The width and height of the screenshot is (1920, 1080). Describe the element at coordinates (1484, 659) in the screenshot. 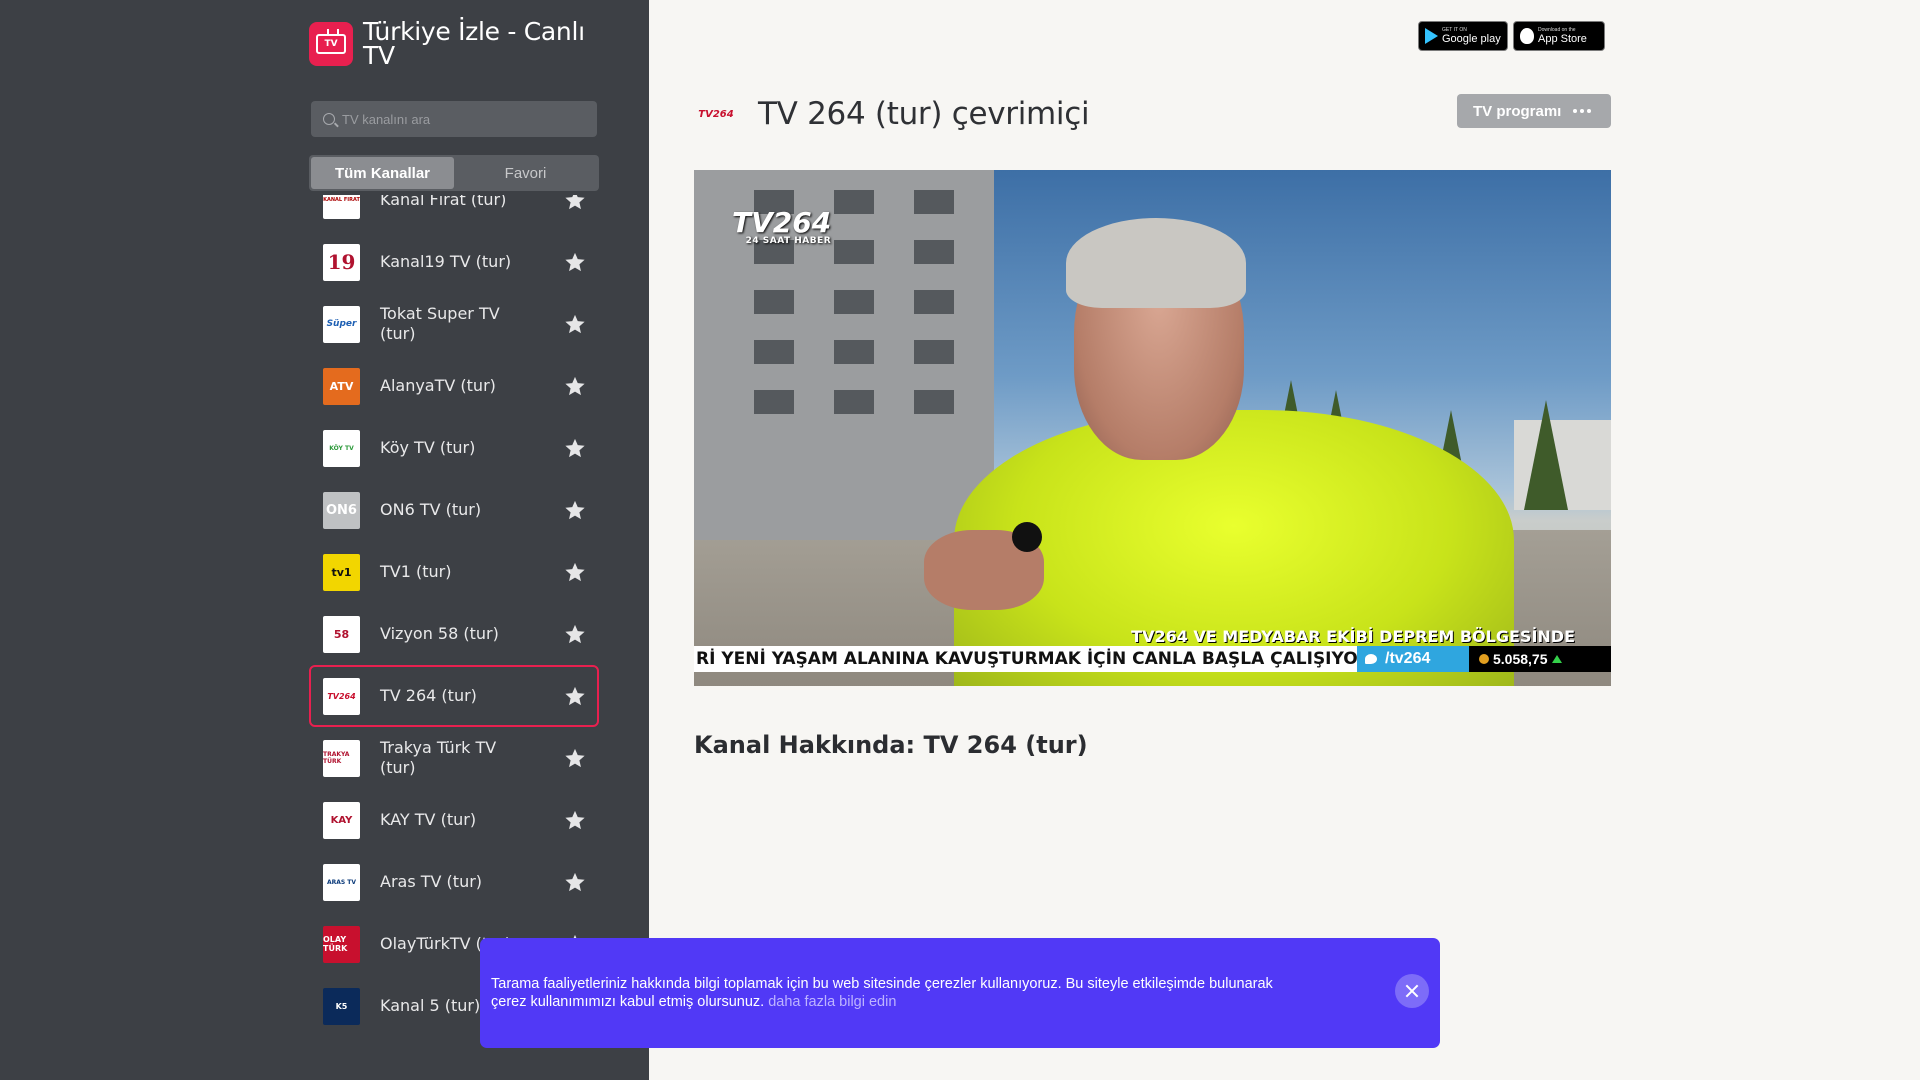

I see `index-icon` at that location.